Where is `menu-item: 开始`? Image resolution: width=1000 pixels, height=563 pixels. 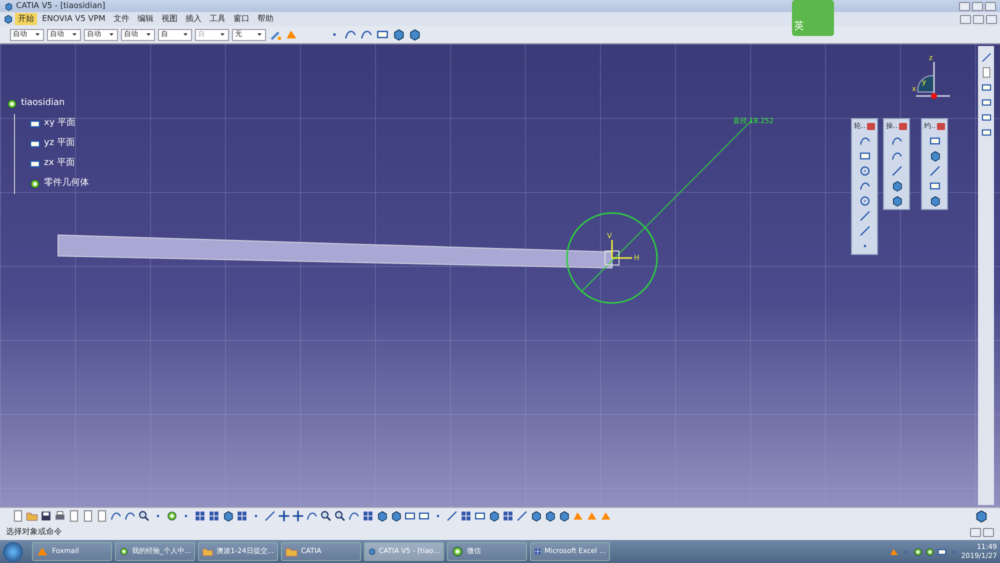
menu-item: 开始 is located at coordinates (26, 19).